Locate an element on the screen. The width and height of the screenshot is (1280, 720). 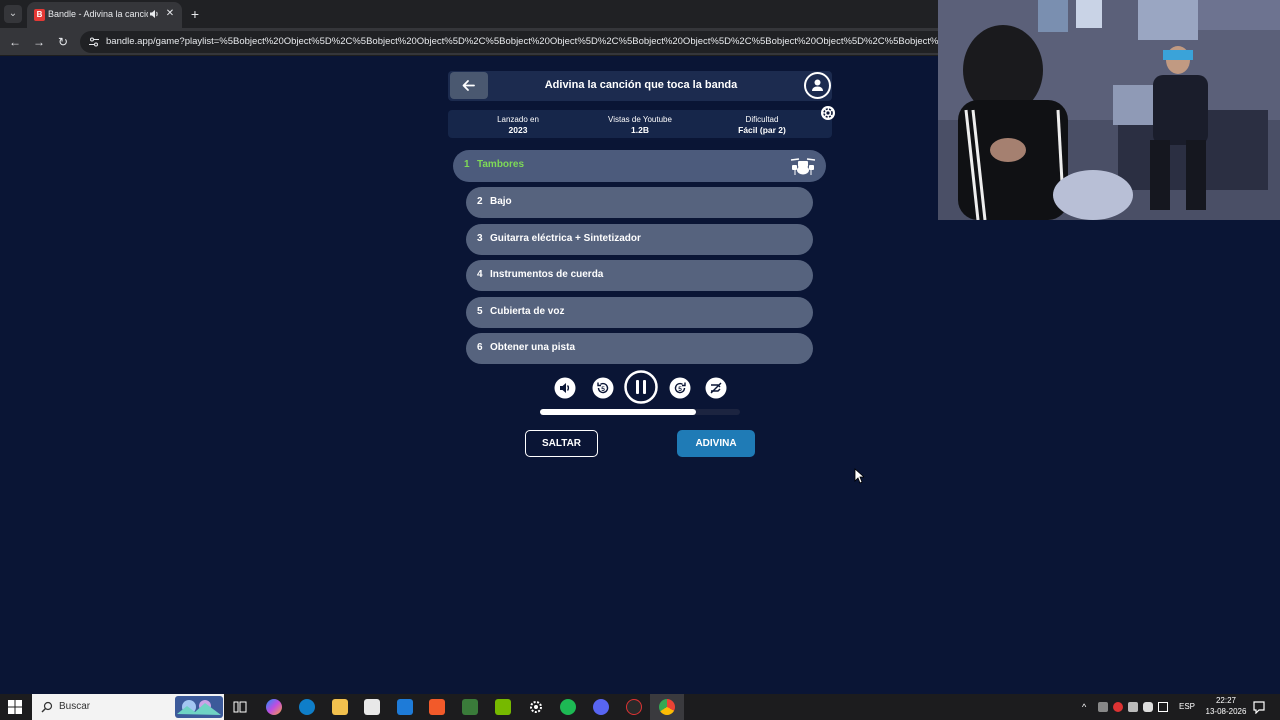
clock-time: 22:27 is located at coordinates (1226, 700).